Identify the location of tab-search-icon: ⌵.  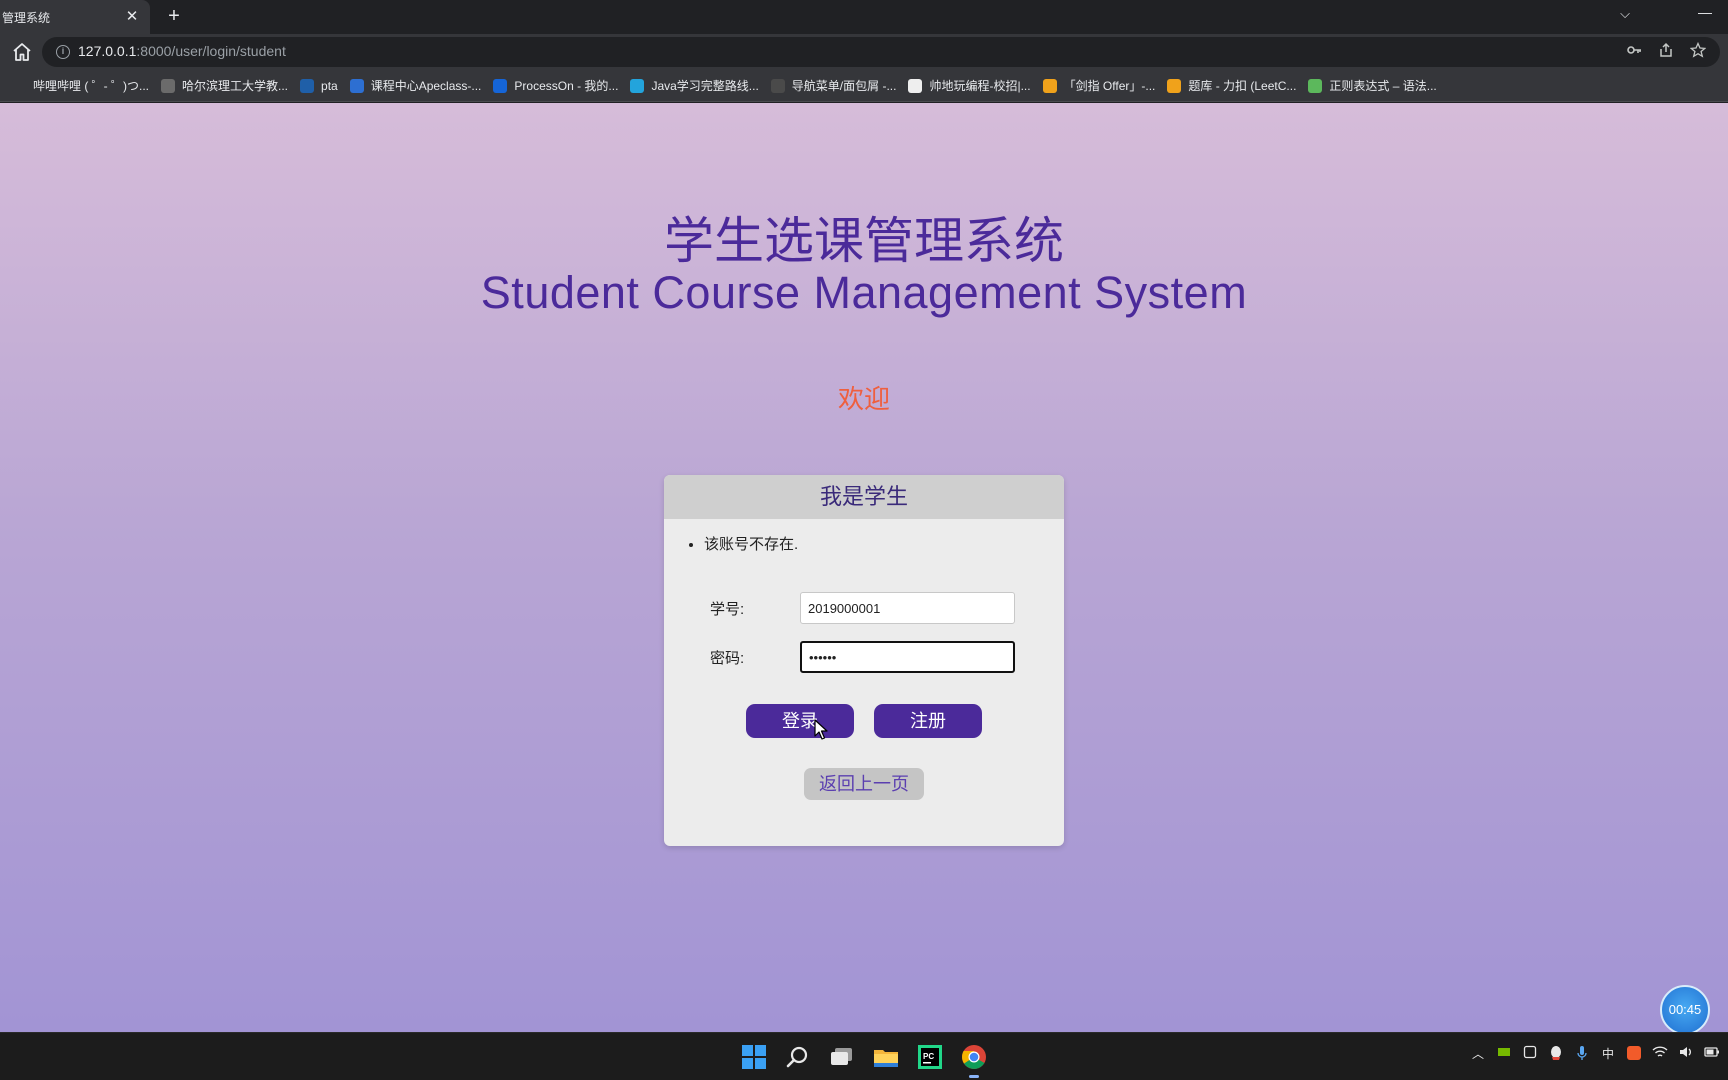
(1625, 14).